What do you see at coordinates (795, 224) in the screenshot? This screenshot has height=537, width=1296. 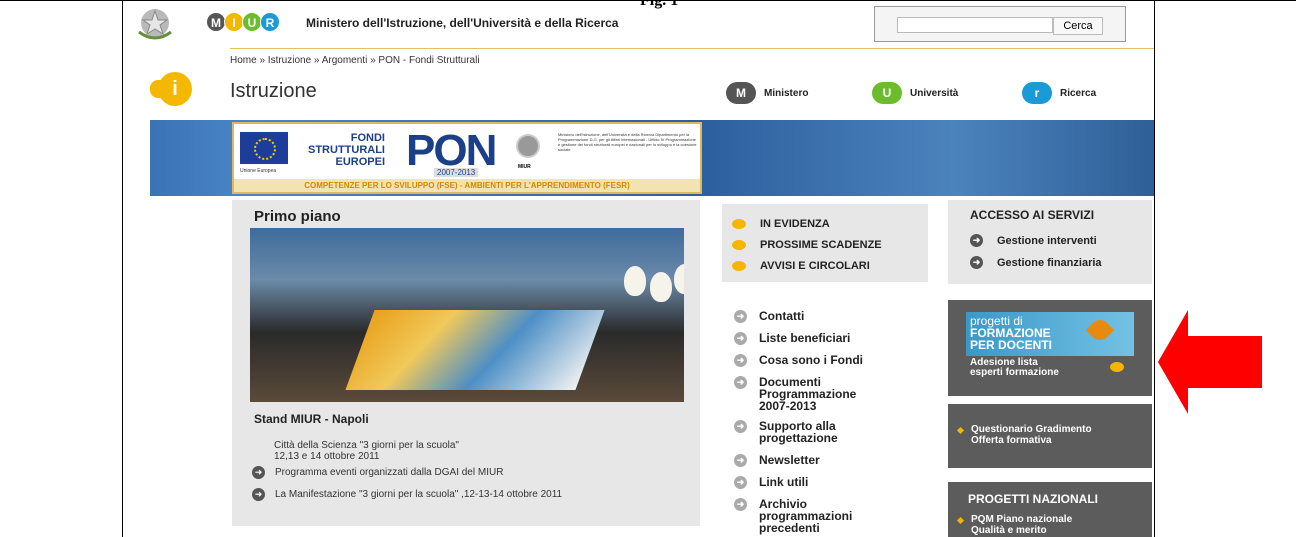 I see `link-label: IN EVIDENZA` at bounding box center [795, 224].